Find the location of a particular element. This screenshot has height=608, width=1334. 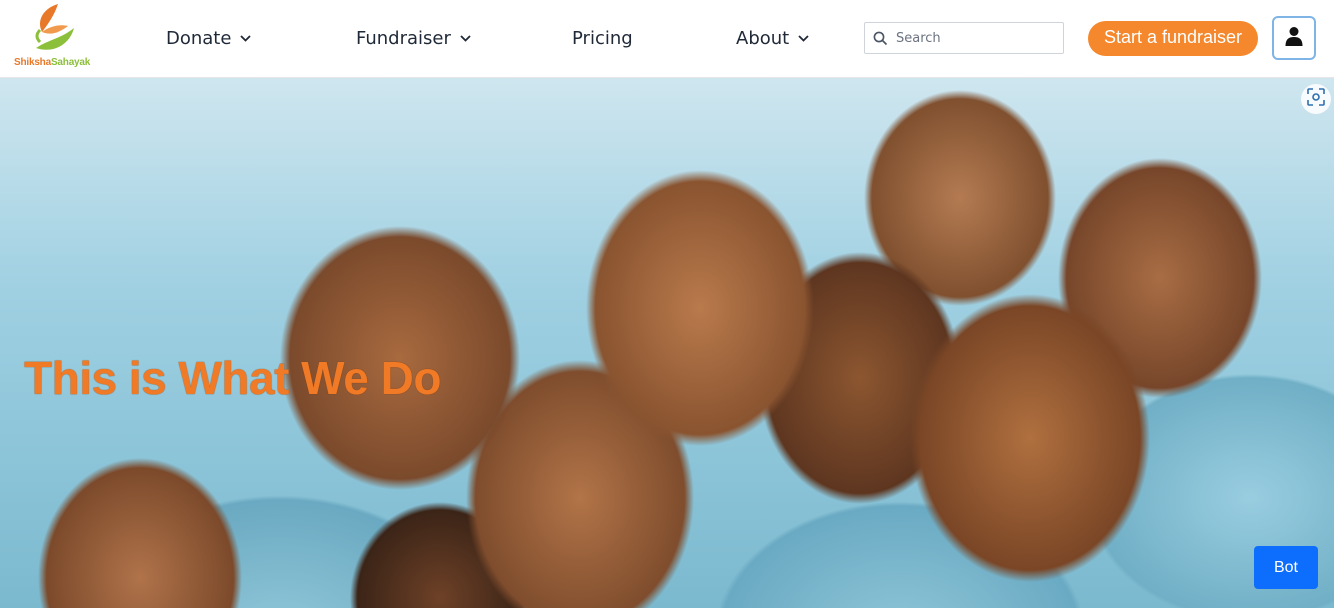

nav-item-fundraiser: Fundraiser is located at coordinates (413, 38).